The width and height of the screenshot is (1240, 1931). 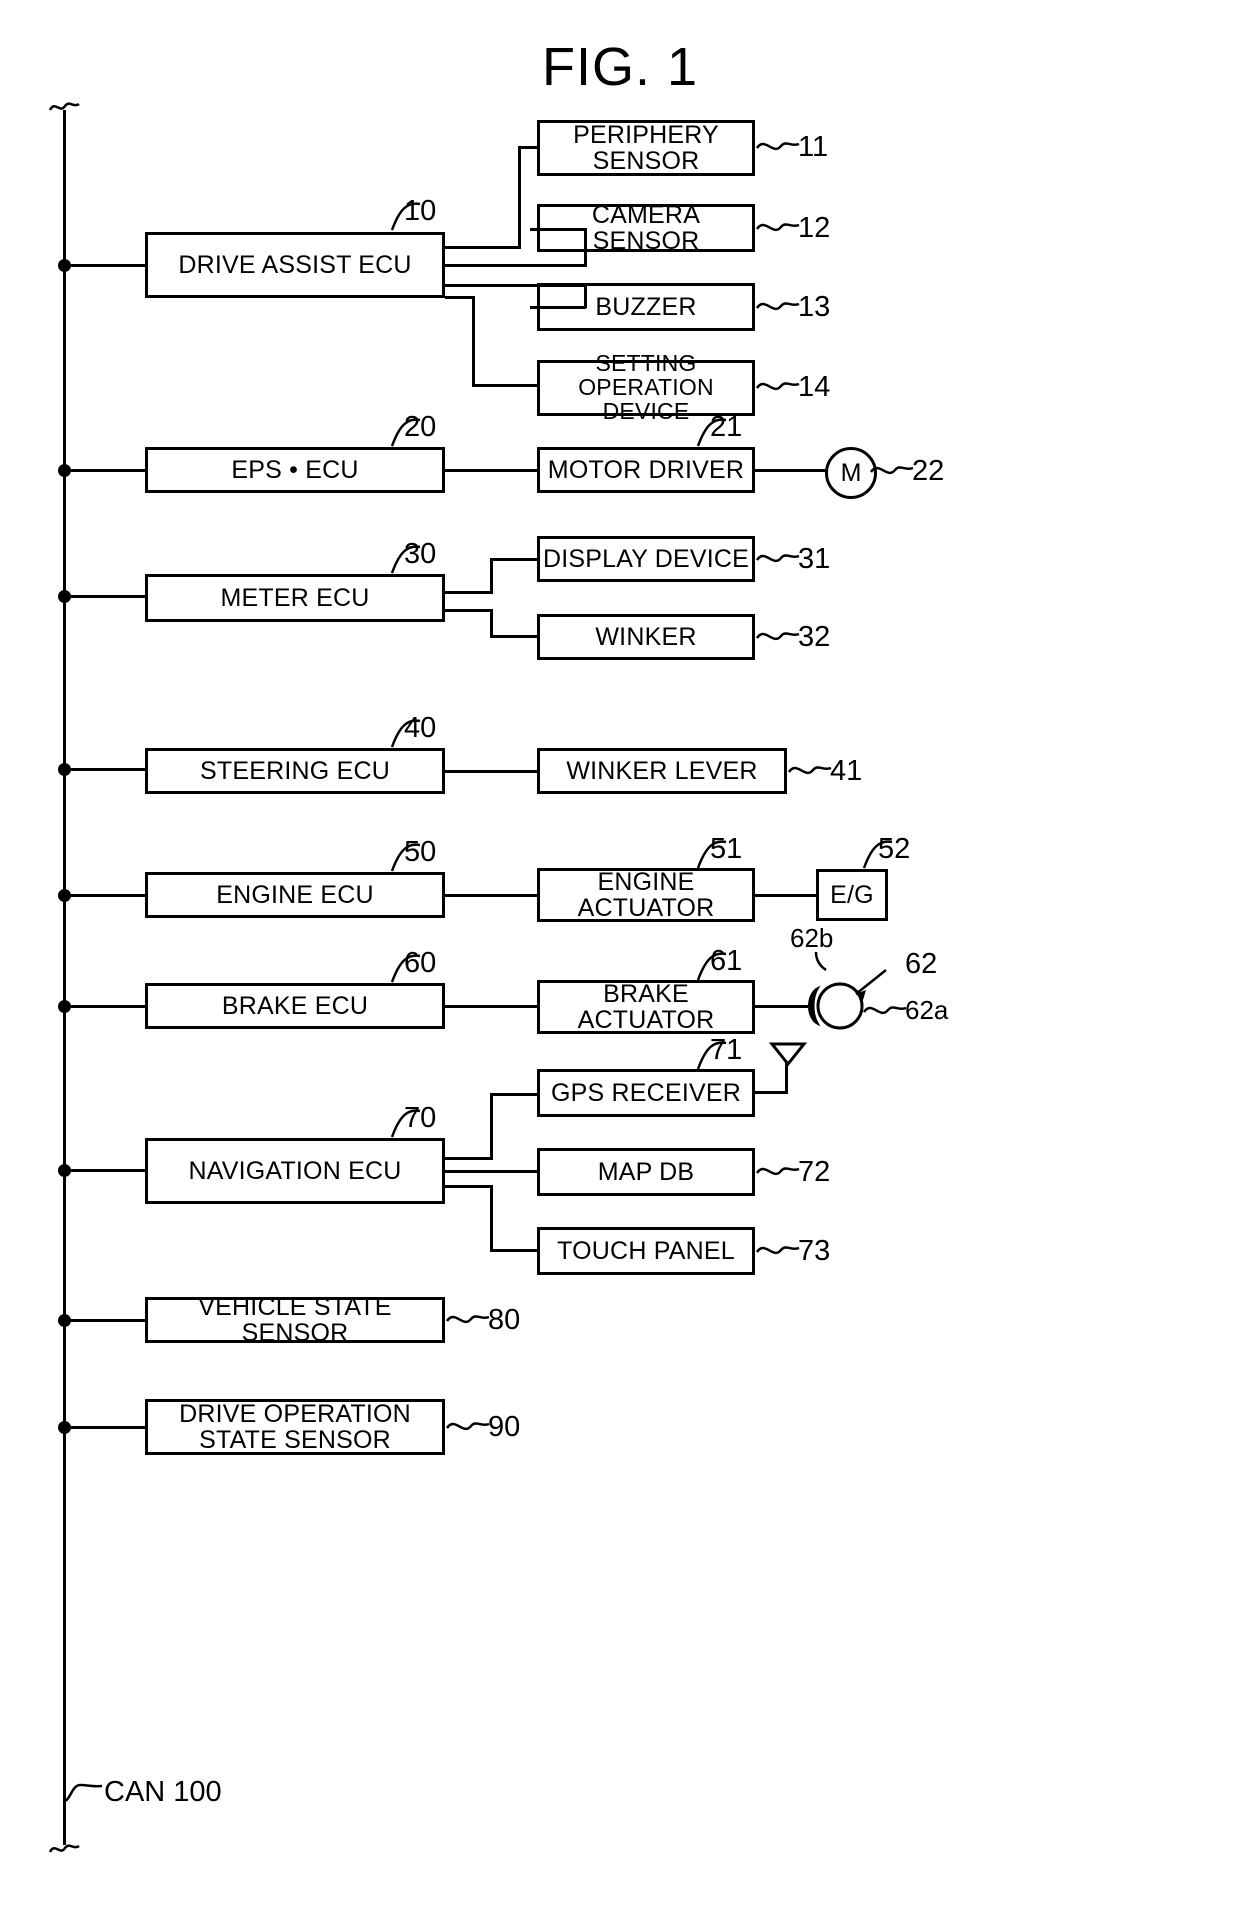 I want to click on node-navigation-ecu: NAVIGATION ECU, so click(x=295, y=1171).